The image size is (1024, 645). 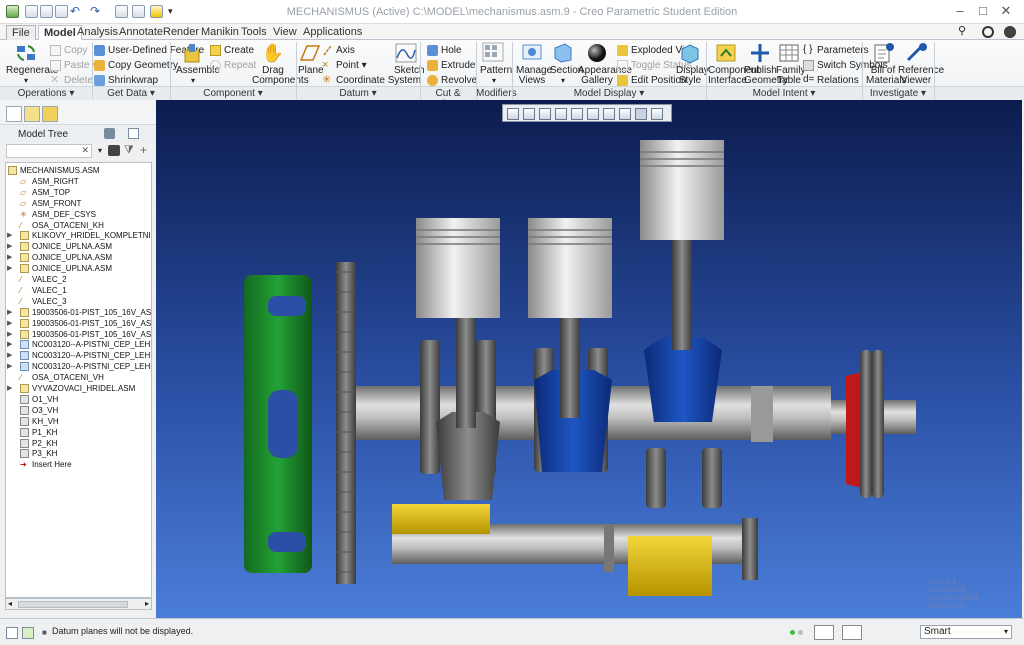 I want to click on regenerate-button: Regenerate ▾, so click(x=32, y=64).